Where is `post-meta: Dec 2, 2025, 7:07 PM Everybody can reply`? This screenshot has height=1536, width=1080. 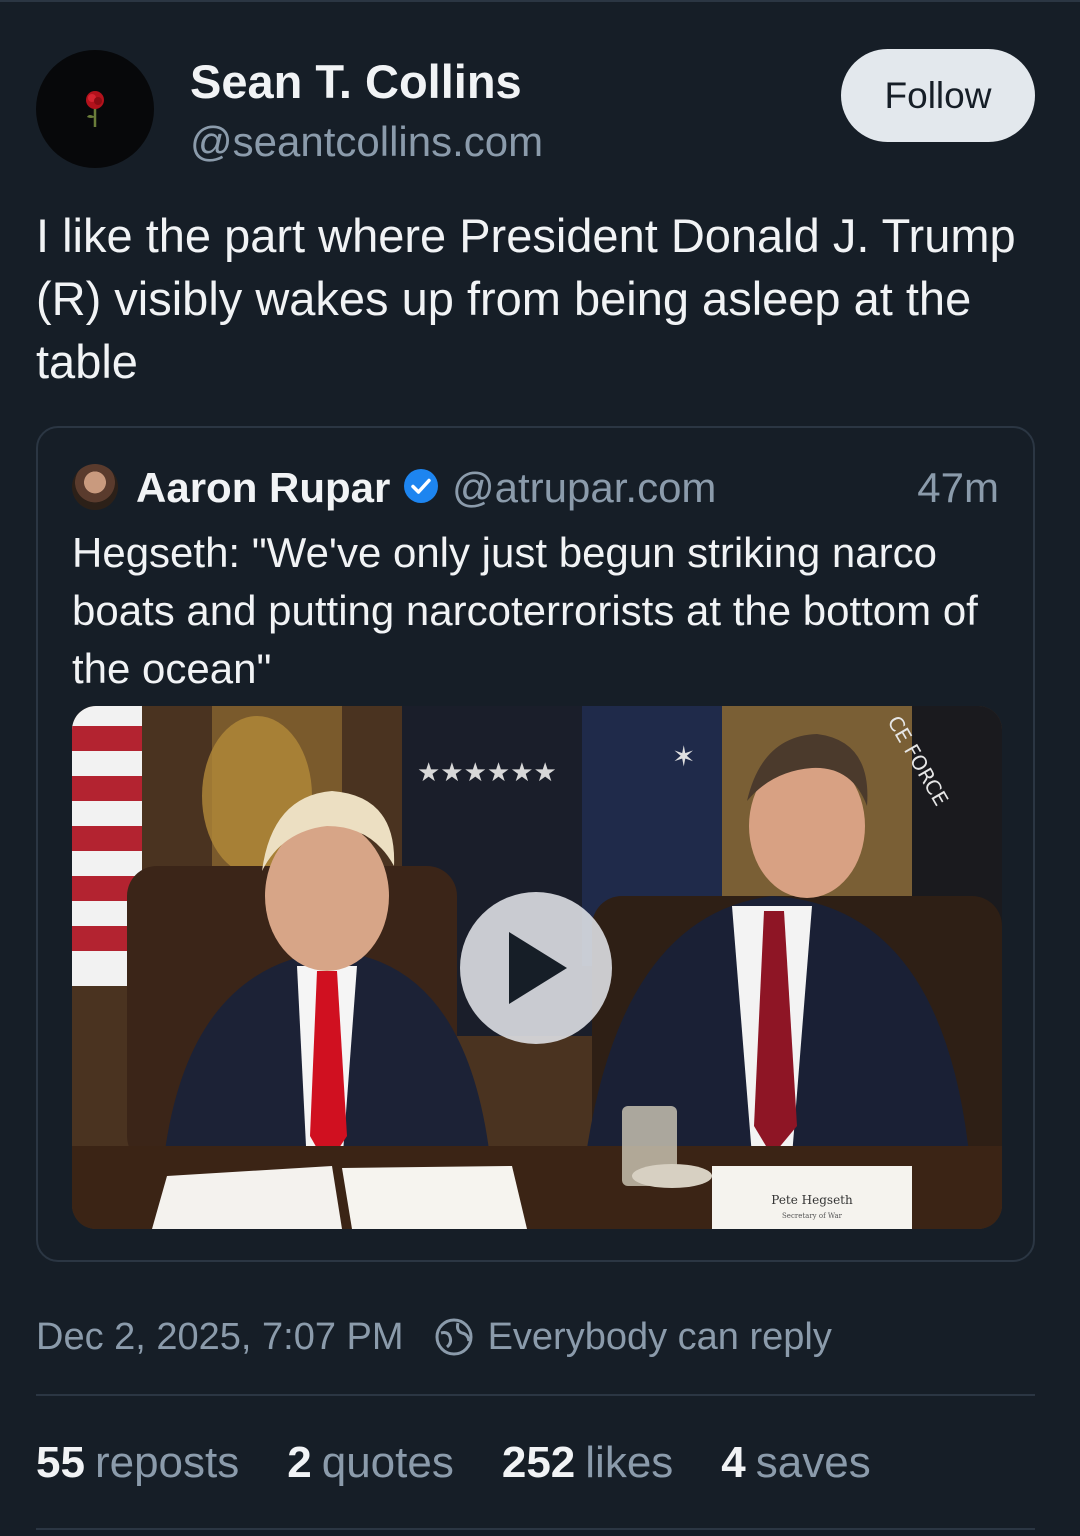
post-meta: Dec 2, 2025, 7:07 PM Everybody can reply is located at coordinates (434, 1337).